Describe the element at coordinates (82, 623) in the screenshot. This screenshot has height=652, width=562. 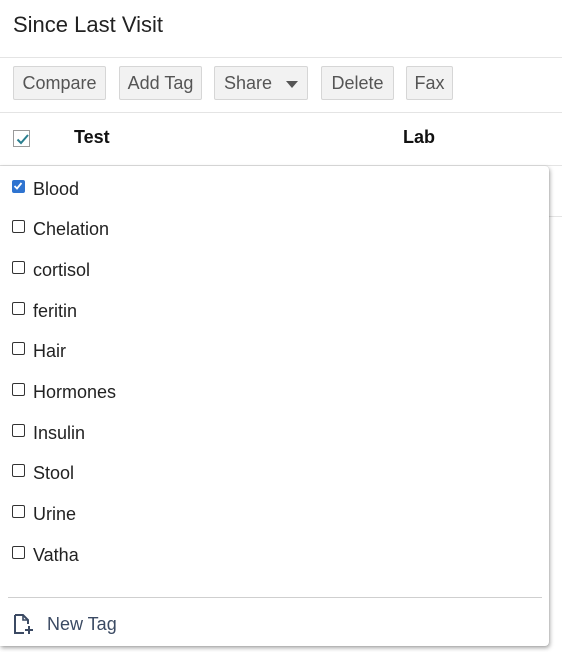
I see `new-tag-label: New Tag` at that location.